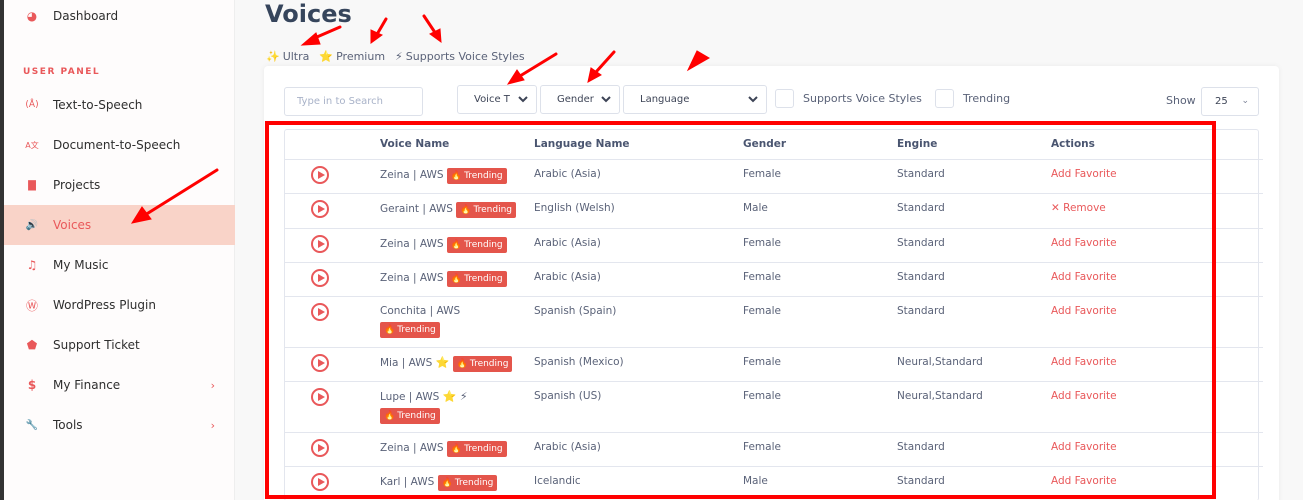  What do you see at coordinates (326, 56) in the screenshot?
I see `star-icon: ⭐` at bounding box center [326, 56].